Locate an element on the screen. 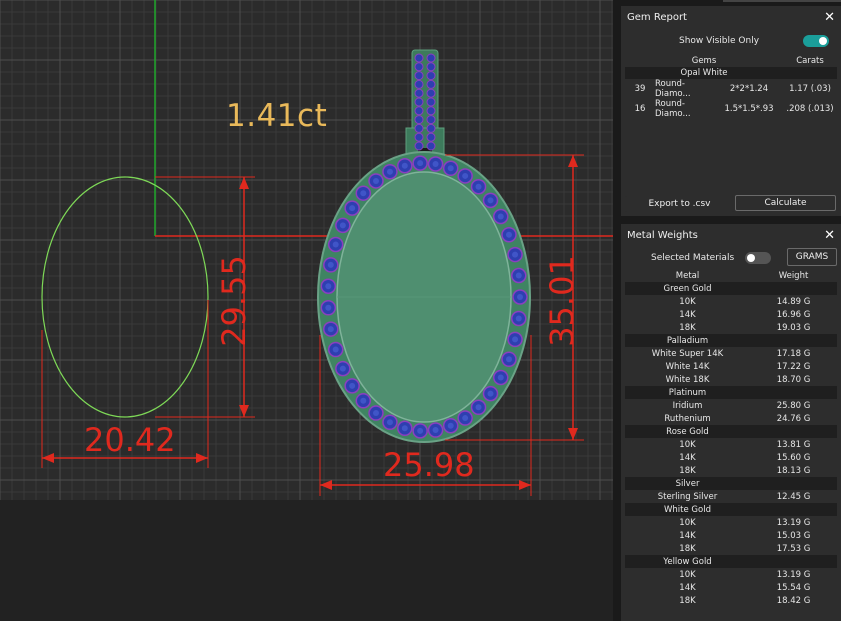  metal-row: 10K 13.81 G is located at coordinates (731, 444).